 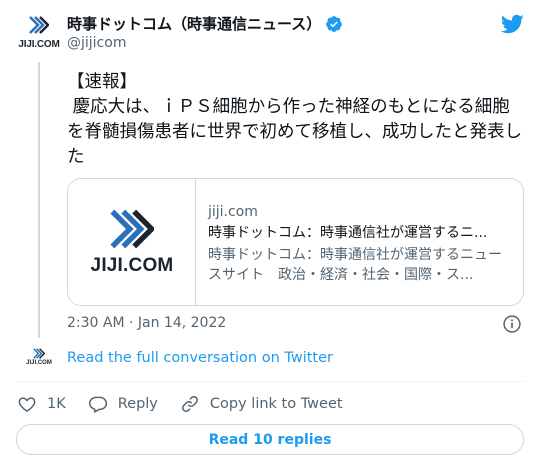 I want to click on display-name: 時事ドットコム（時事通信ニュース）, so click(x=194, y=23).